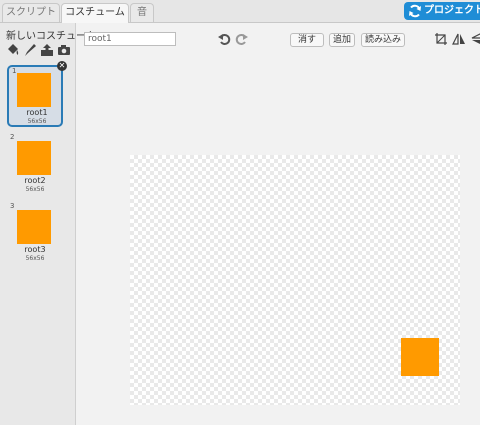 The width and height of the screenshot is (480, 425). I want to click on camera-icon, so click(64, 50).